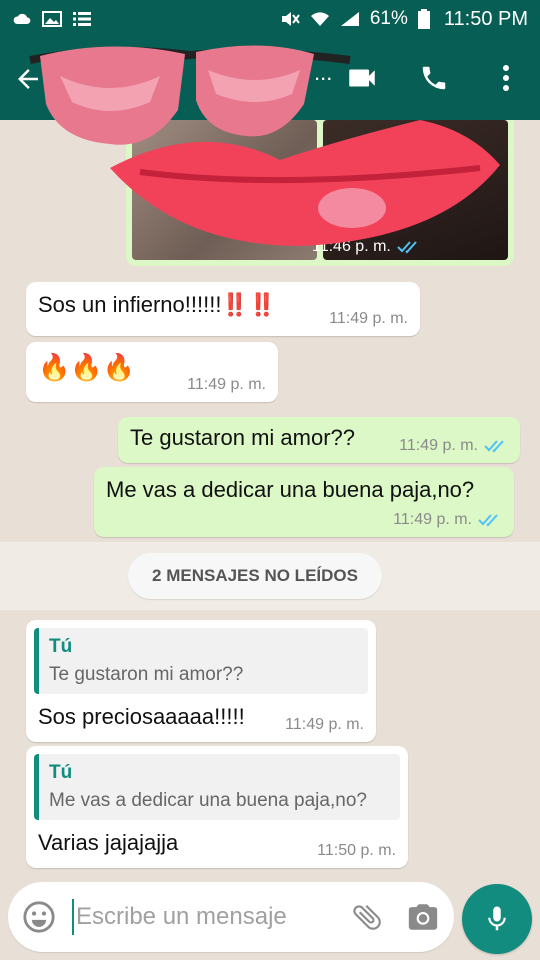 Image resolution: width=540 pixels, height=960 pixels. I want to click on message-text: Varias jajajajja, so click(108, 842).